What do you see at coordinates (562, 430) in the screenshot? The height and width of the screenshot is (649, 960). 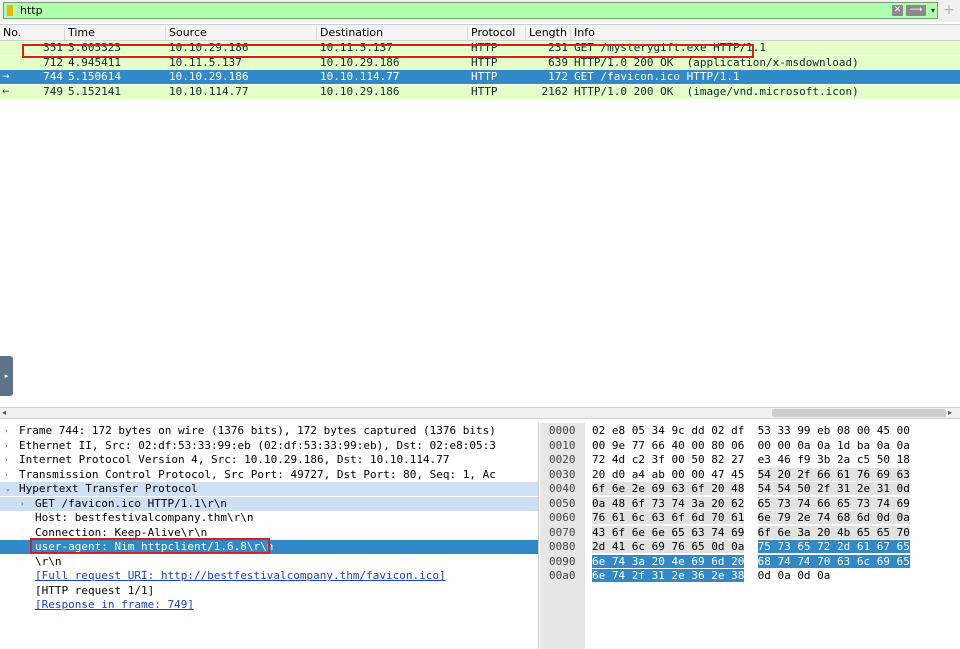 I see `byte-offset: 0000` at bounding box center [562, 430].